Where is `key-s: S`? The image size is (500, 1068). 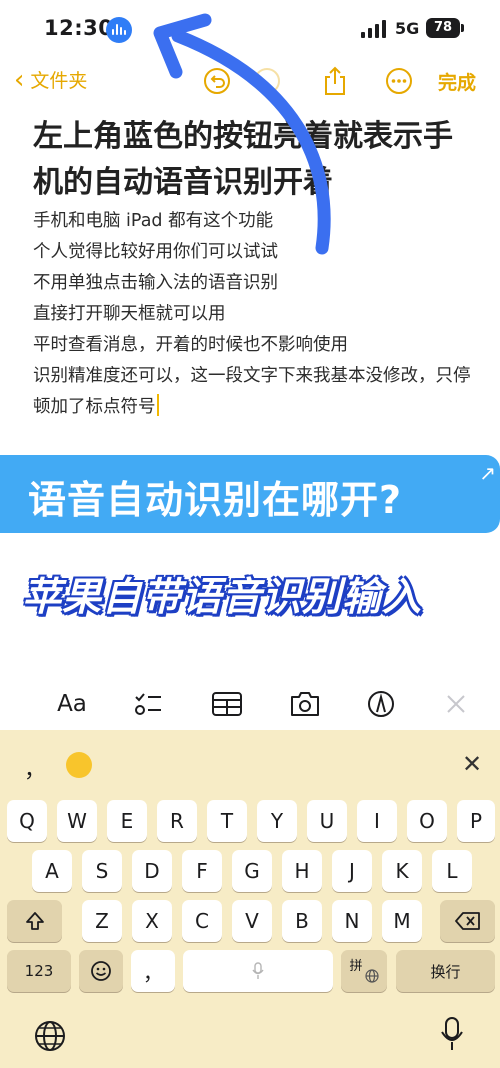
key-s: S is located at coordinates (102, 871).